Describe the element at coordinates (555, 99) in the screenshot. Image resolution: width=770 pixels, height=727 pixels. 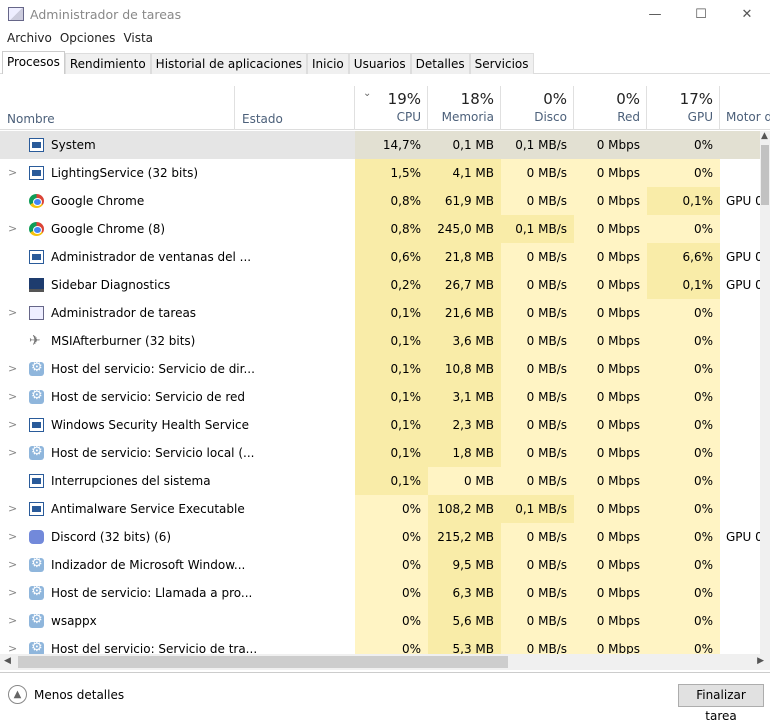
I see `disk-total: 0%` at that location.